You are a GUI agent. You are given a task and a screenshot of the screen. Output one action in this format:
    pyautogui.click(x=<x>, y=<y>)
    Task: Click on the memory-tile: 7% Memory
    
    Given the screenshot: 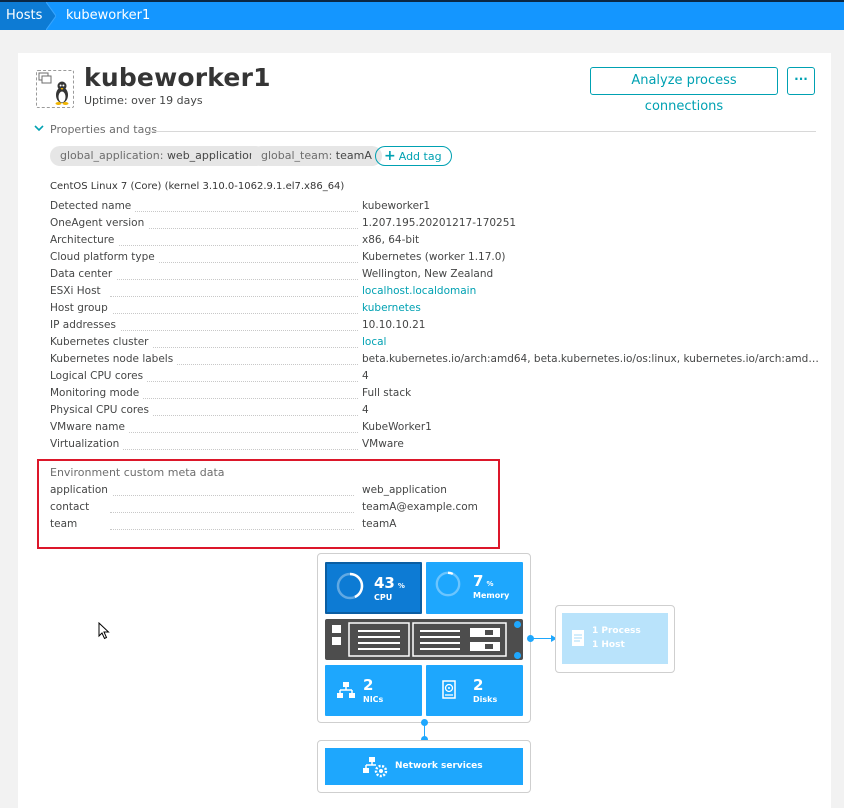 What is the action you would take?
    pyautogui.click(x=474, y=588)
    